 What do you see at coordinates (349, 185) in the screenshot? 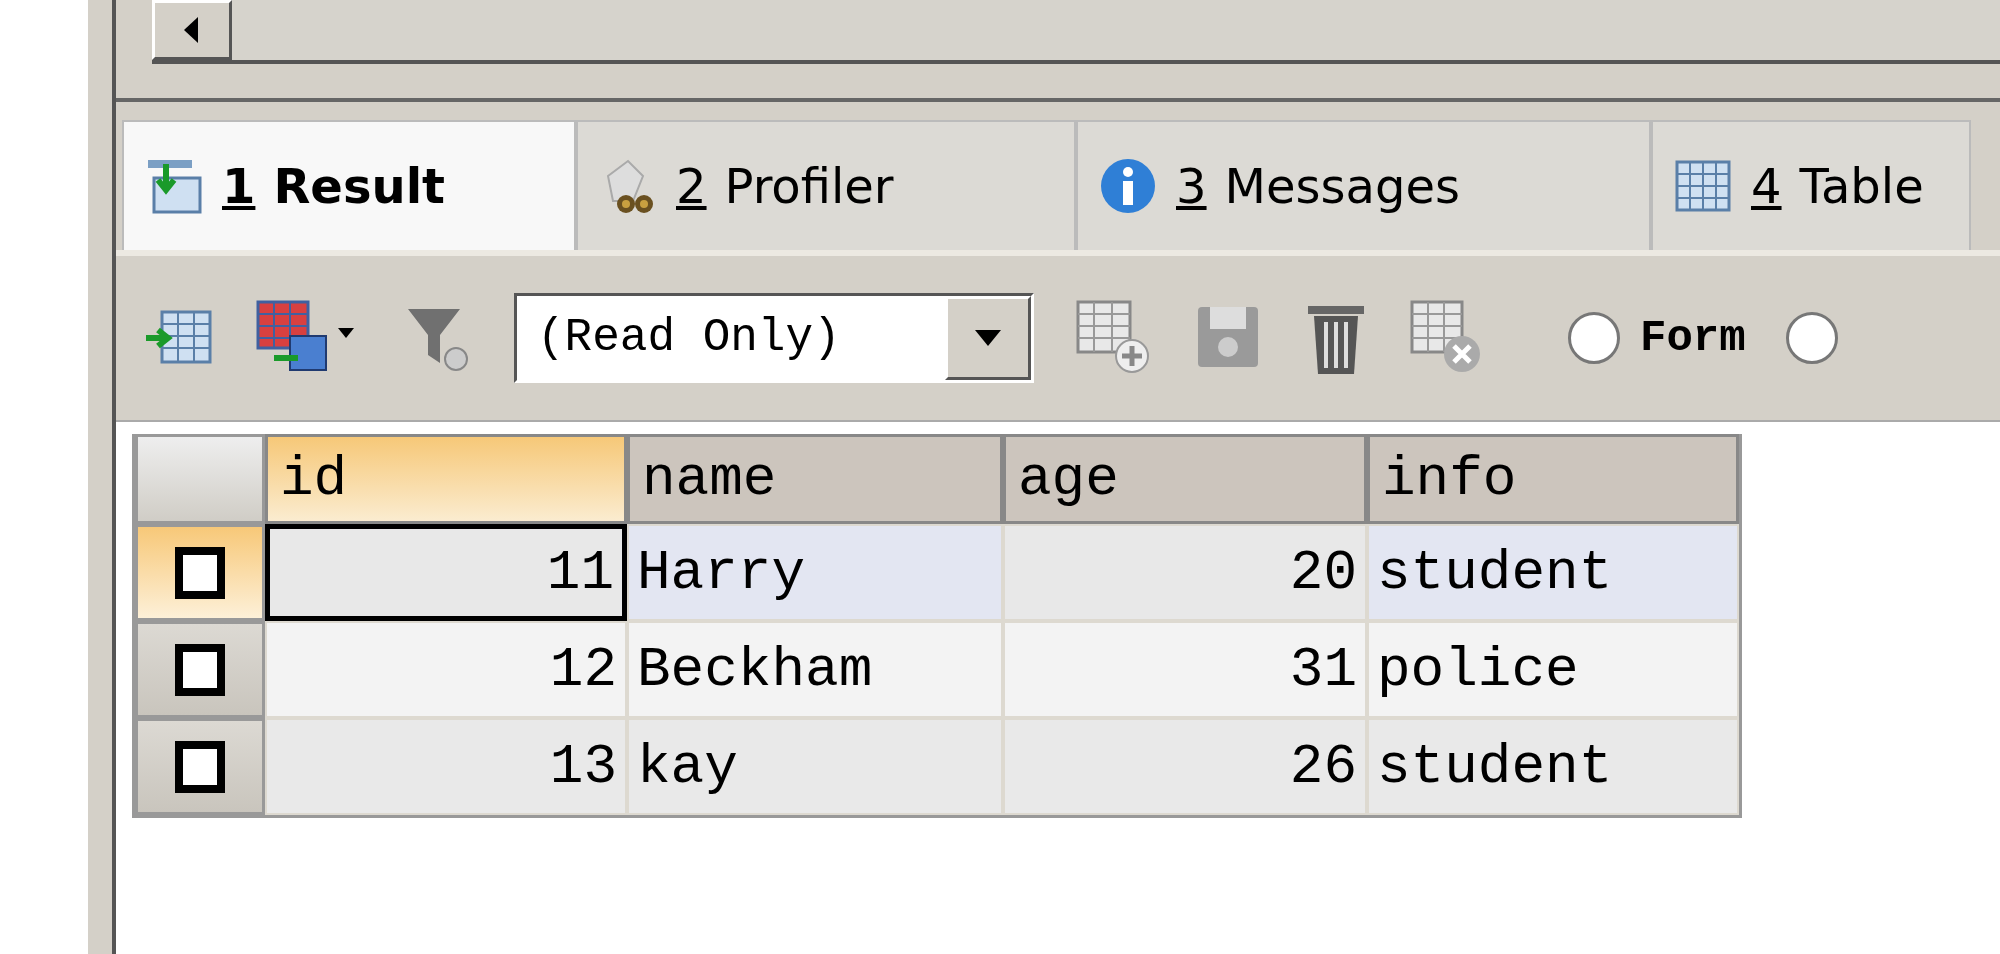
I see `tab: 1 Result` at bounding box center [349, 185].